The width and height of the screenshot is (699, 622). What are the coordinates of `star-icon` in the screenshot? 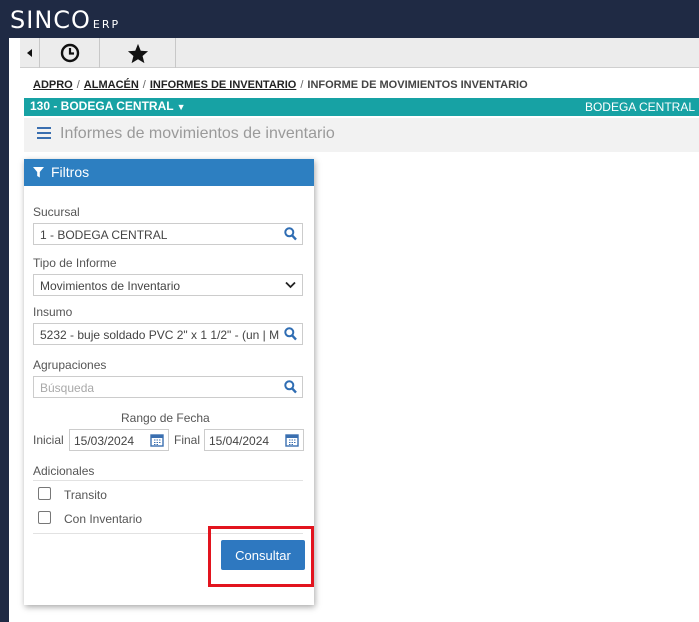 It's located at (137, 53).